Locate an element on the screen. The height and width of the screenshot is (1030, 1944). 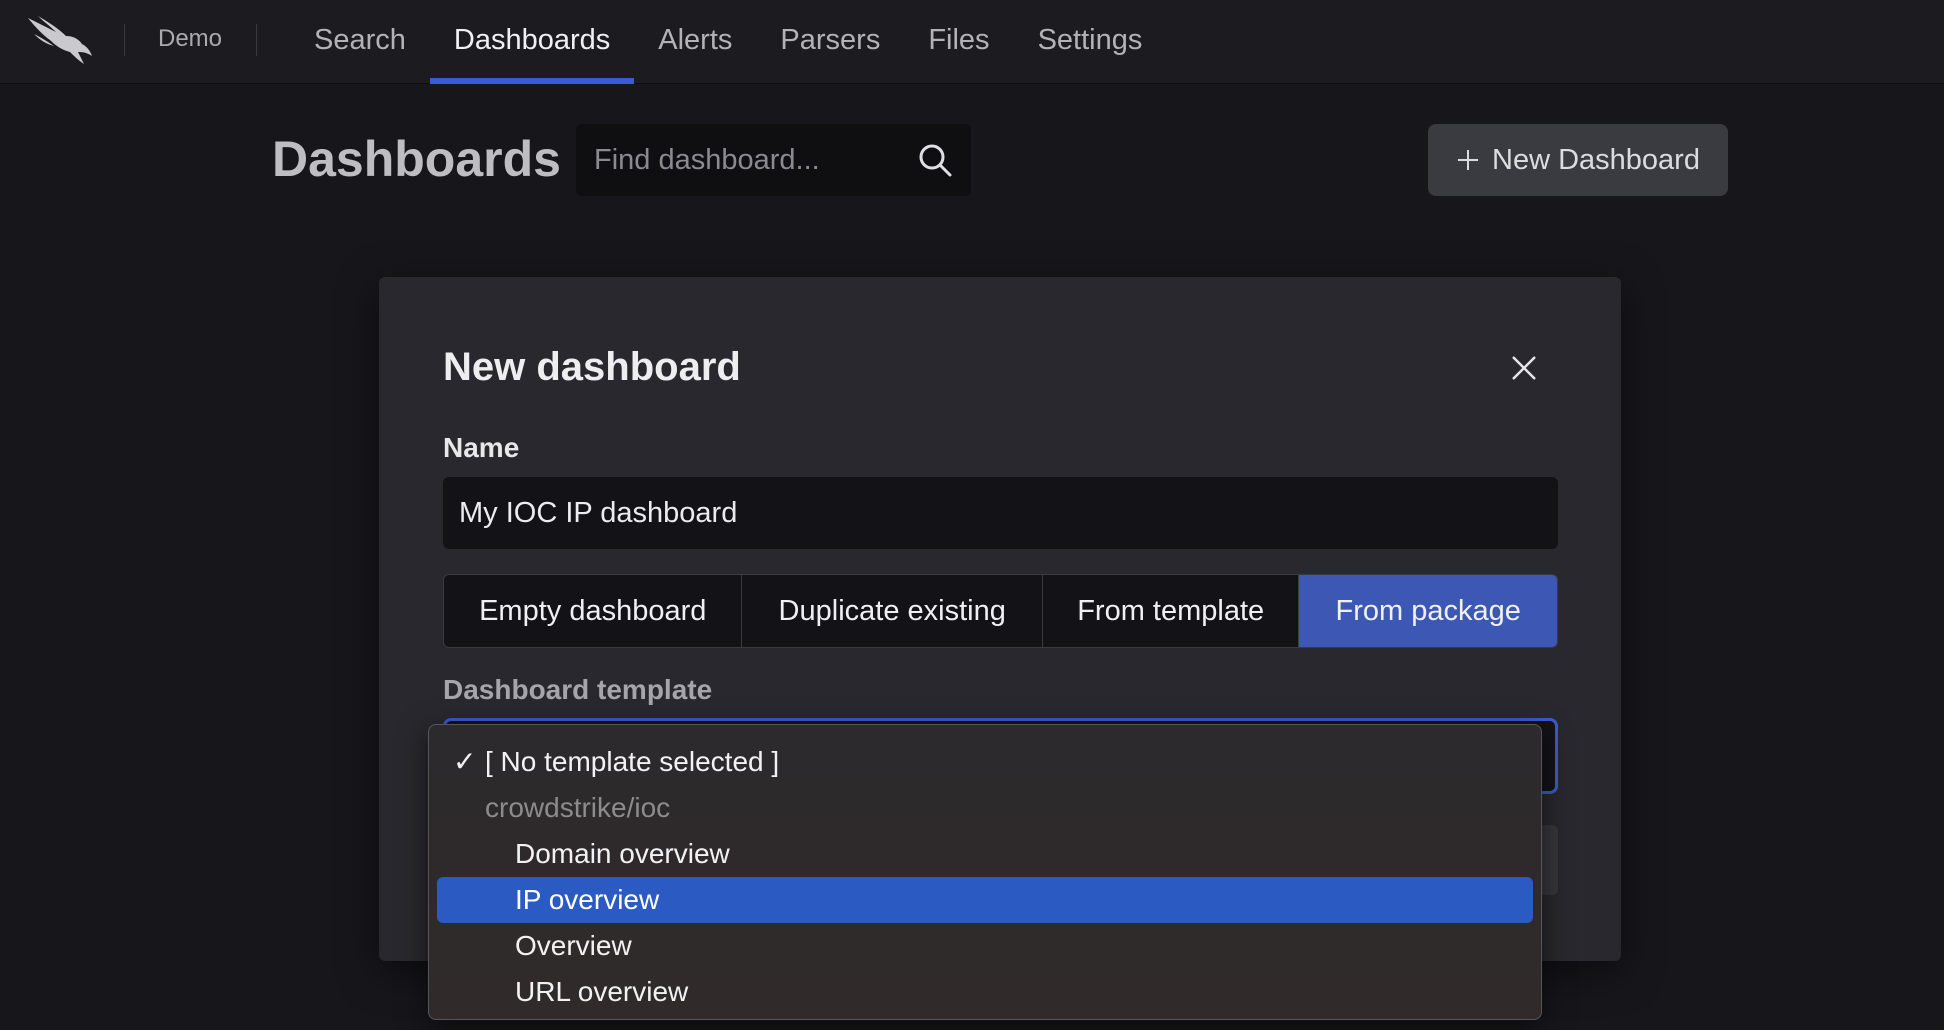
search-input is located at coordinates (747, 160).